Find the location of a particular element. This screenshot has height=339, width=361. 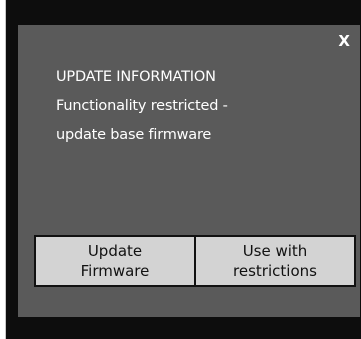

use-with-restrictions-label-line1: Use with is located at coordinates (275, 251).